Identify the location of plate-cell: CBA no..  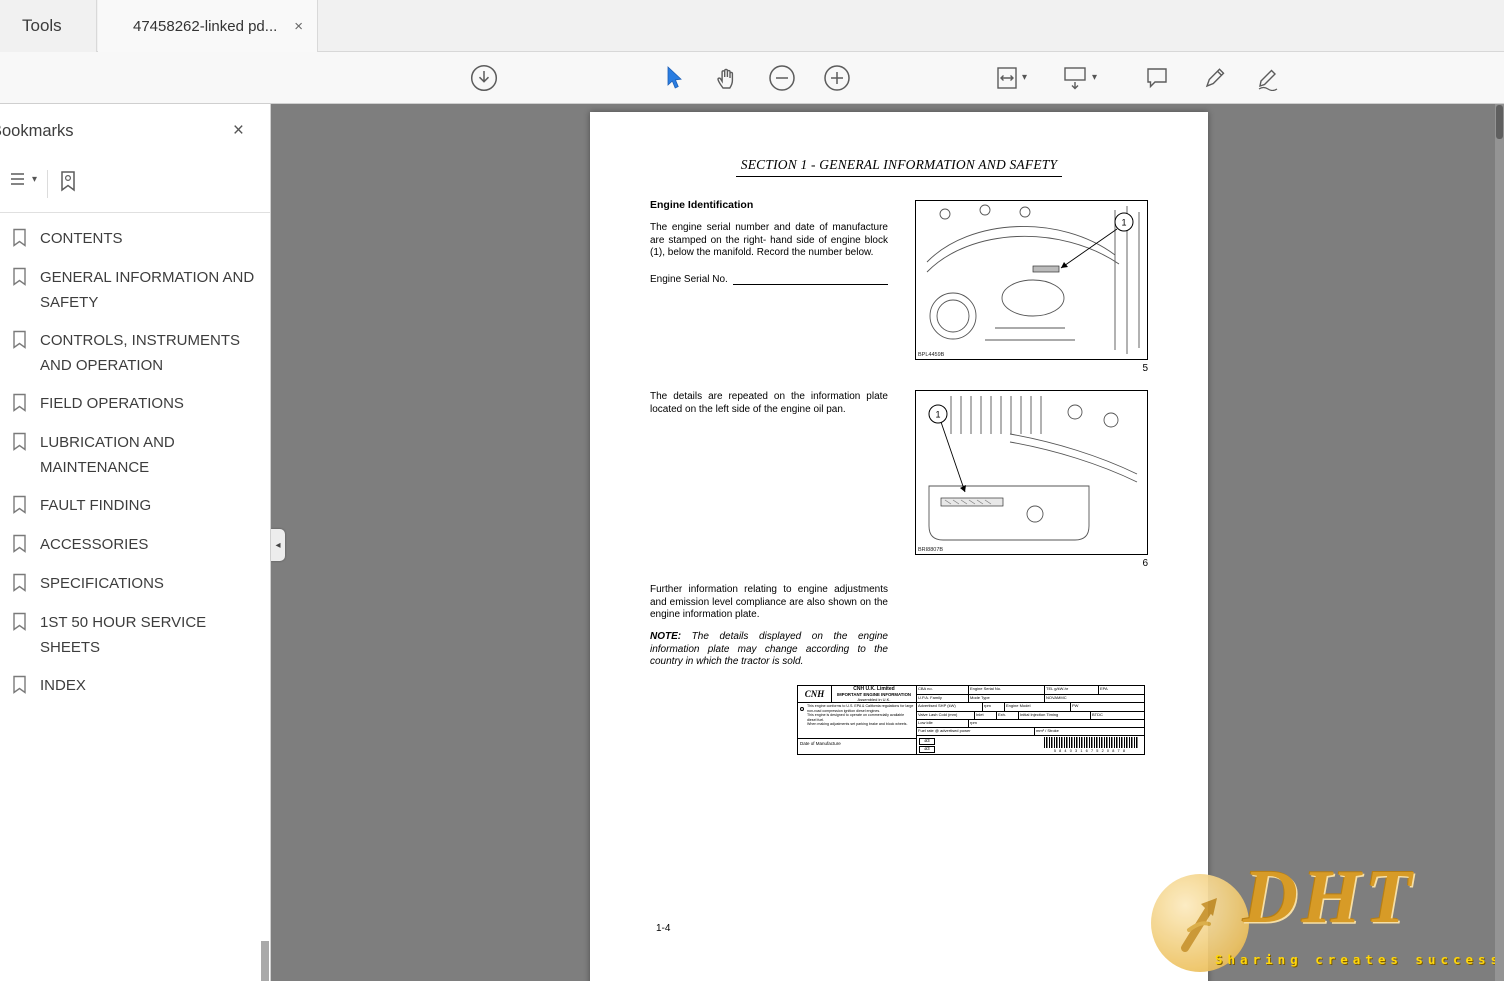
(943, 690).